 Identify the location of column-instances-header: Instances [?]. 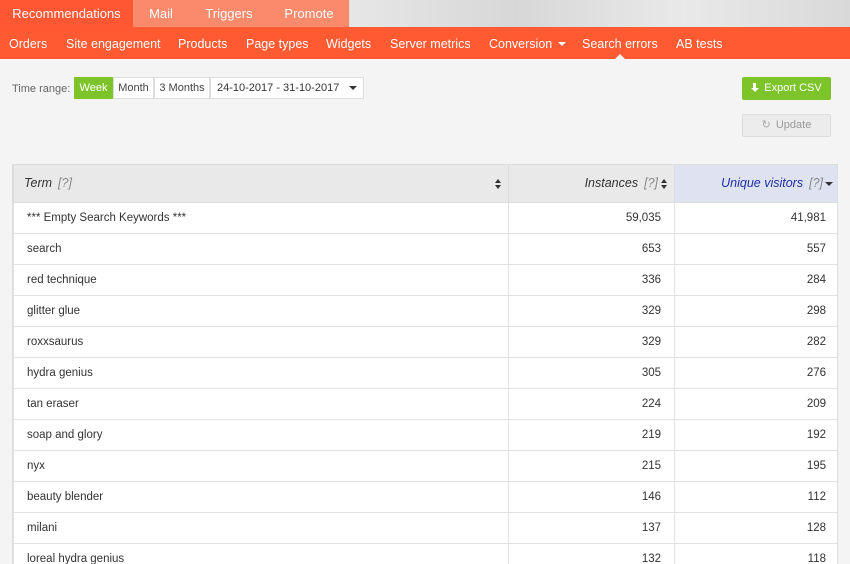
(591, 184).